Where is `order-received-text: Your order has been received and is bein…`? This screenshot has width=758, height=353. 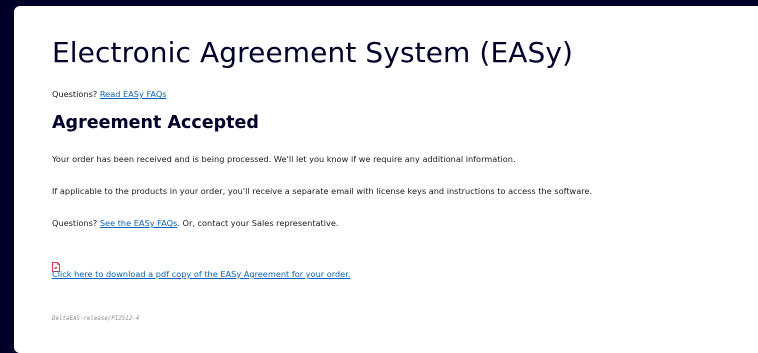
order-received-text: Your order has been received and is bein… is located at coordinates (284, 159).